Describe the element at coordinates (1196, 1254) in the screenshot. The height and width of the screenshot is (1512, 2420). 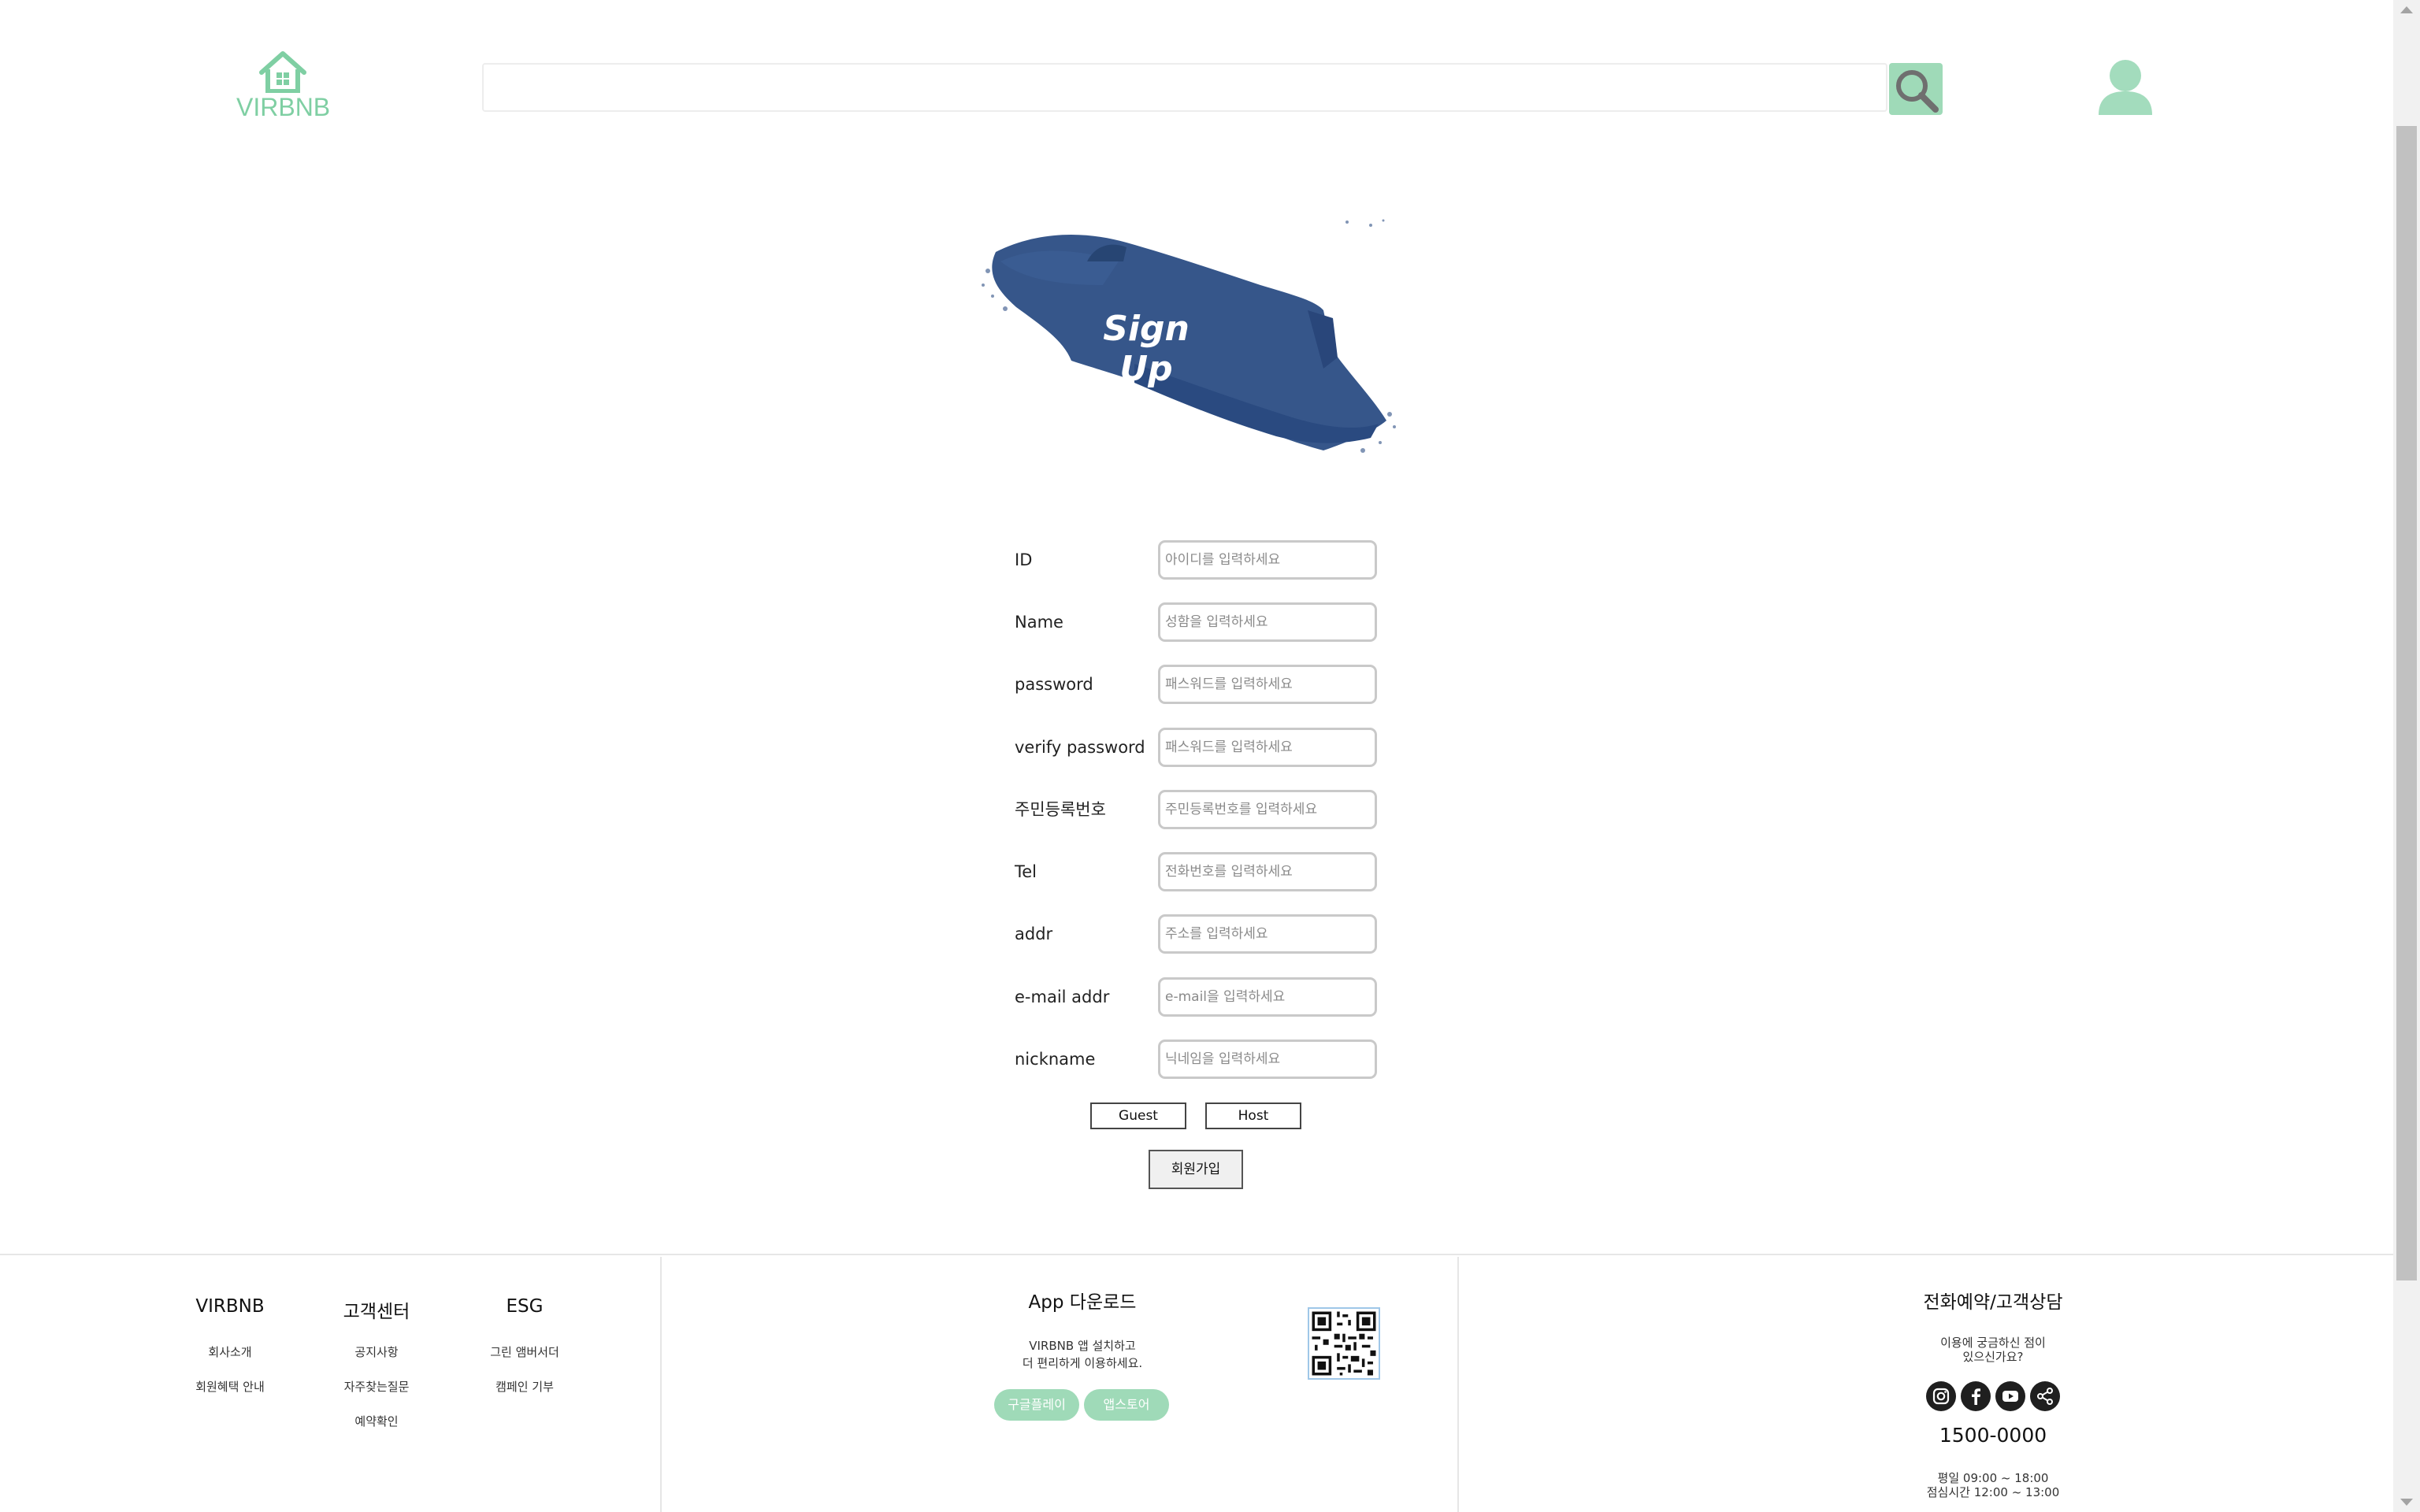
I see `footer-divider` at that location.